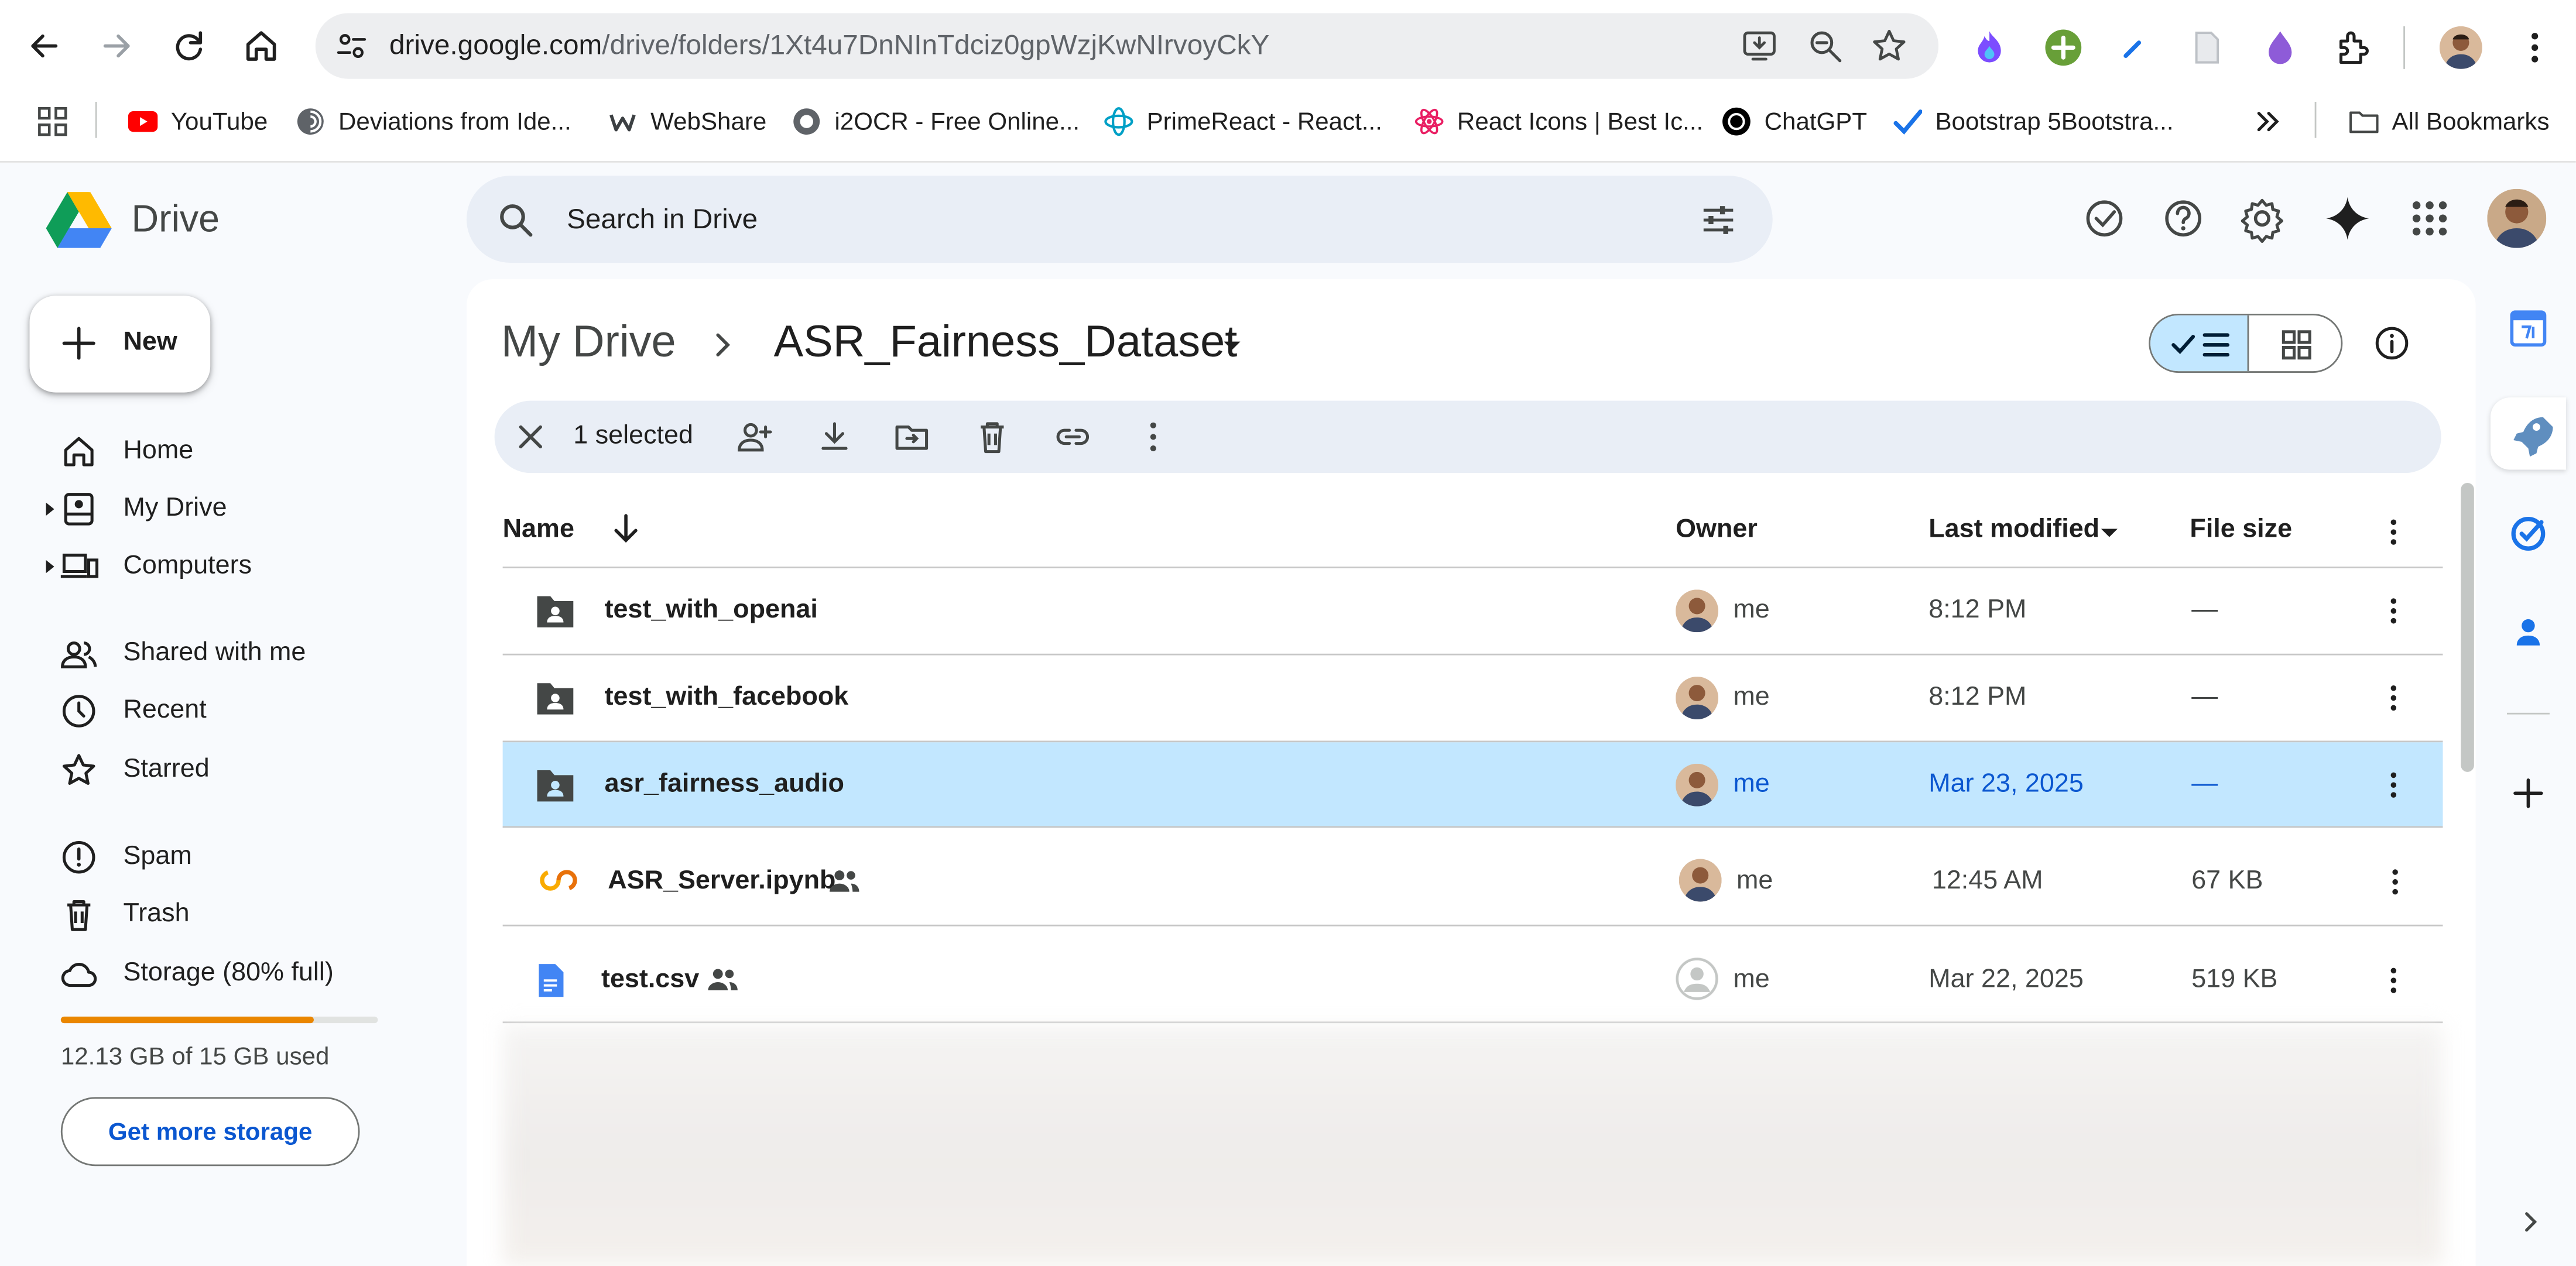 The image size is (2576, 1266). Describe the element at coordinates (2266, 121) in the screenshot. I see `more-bookmarks-icon` at that location.